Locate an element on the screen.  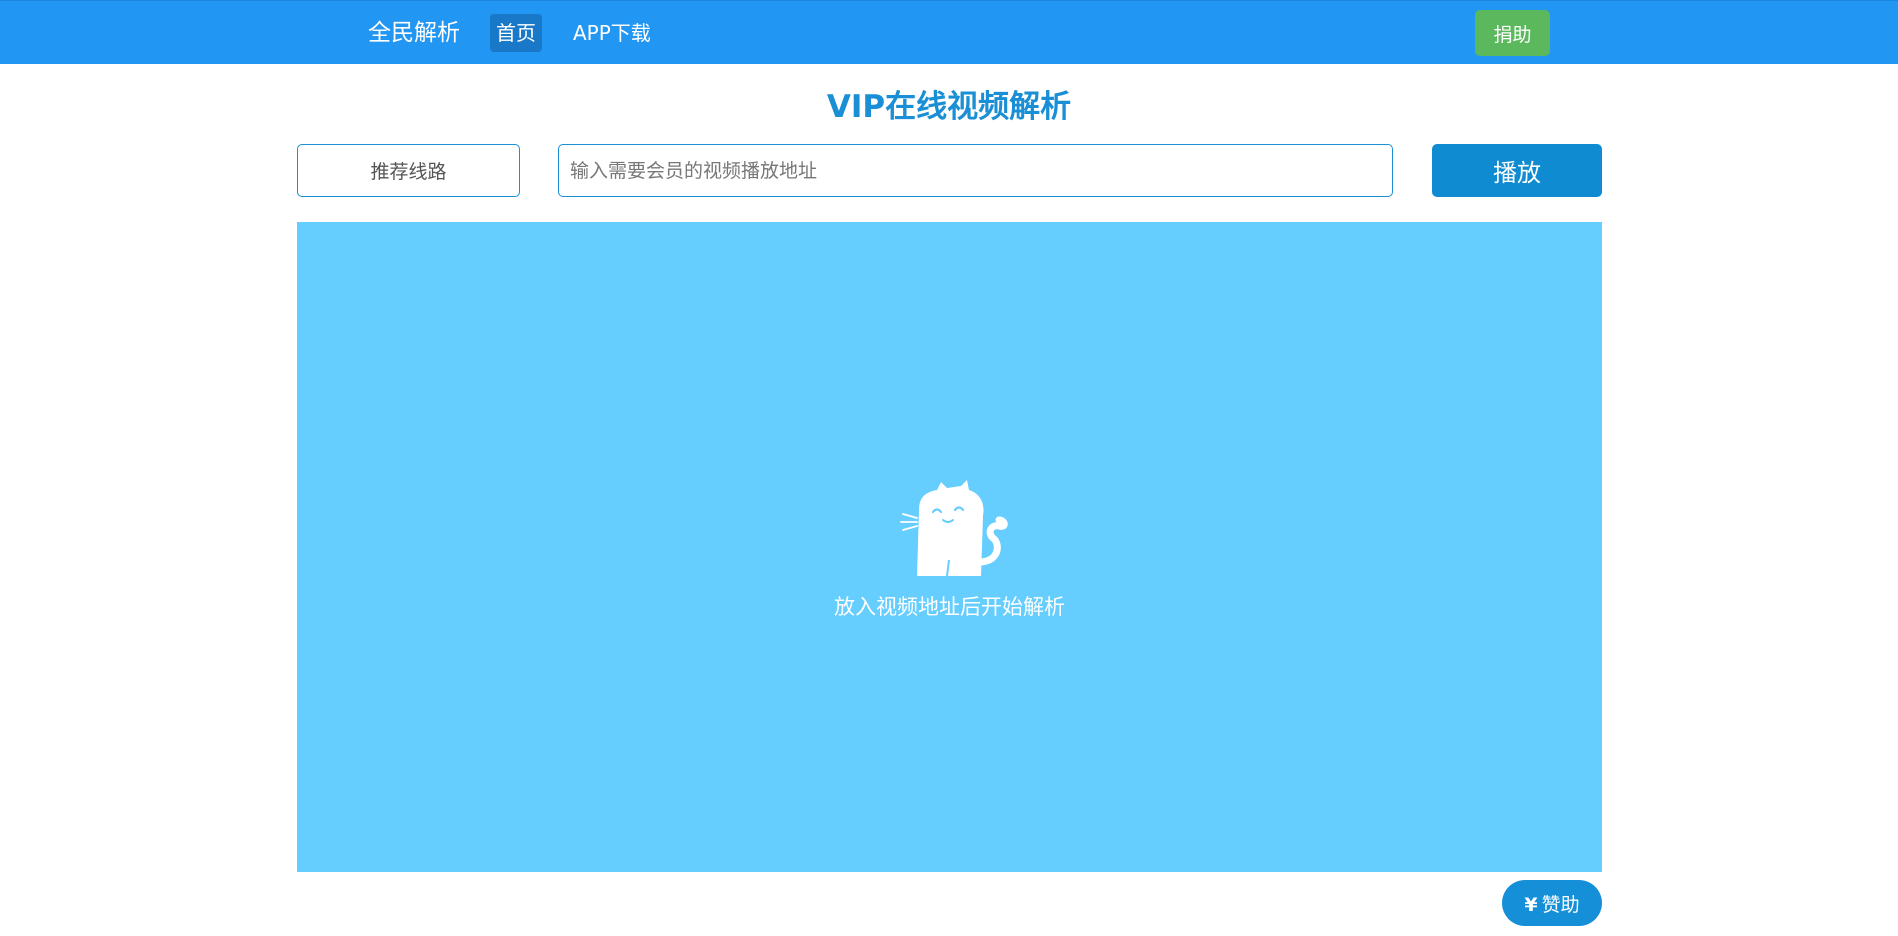
route-select-button: 推荐线路 is located at coordinates (408, 170).